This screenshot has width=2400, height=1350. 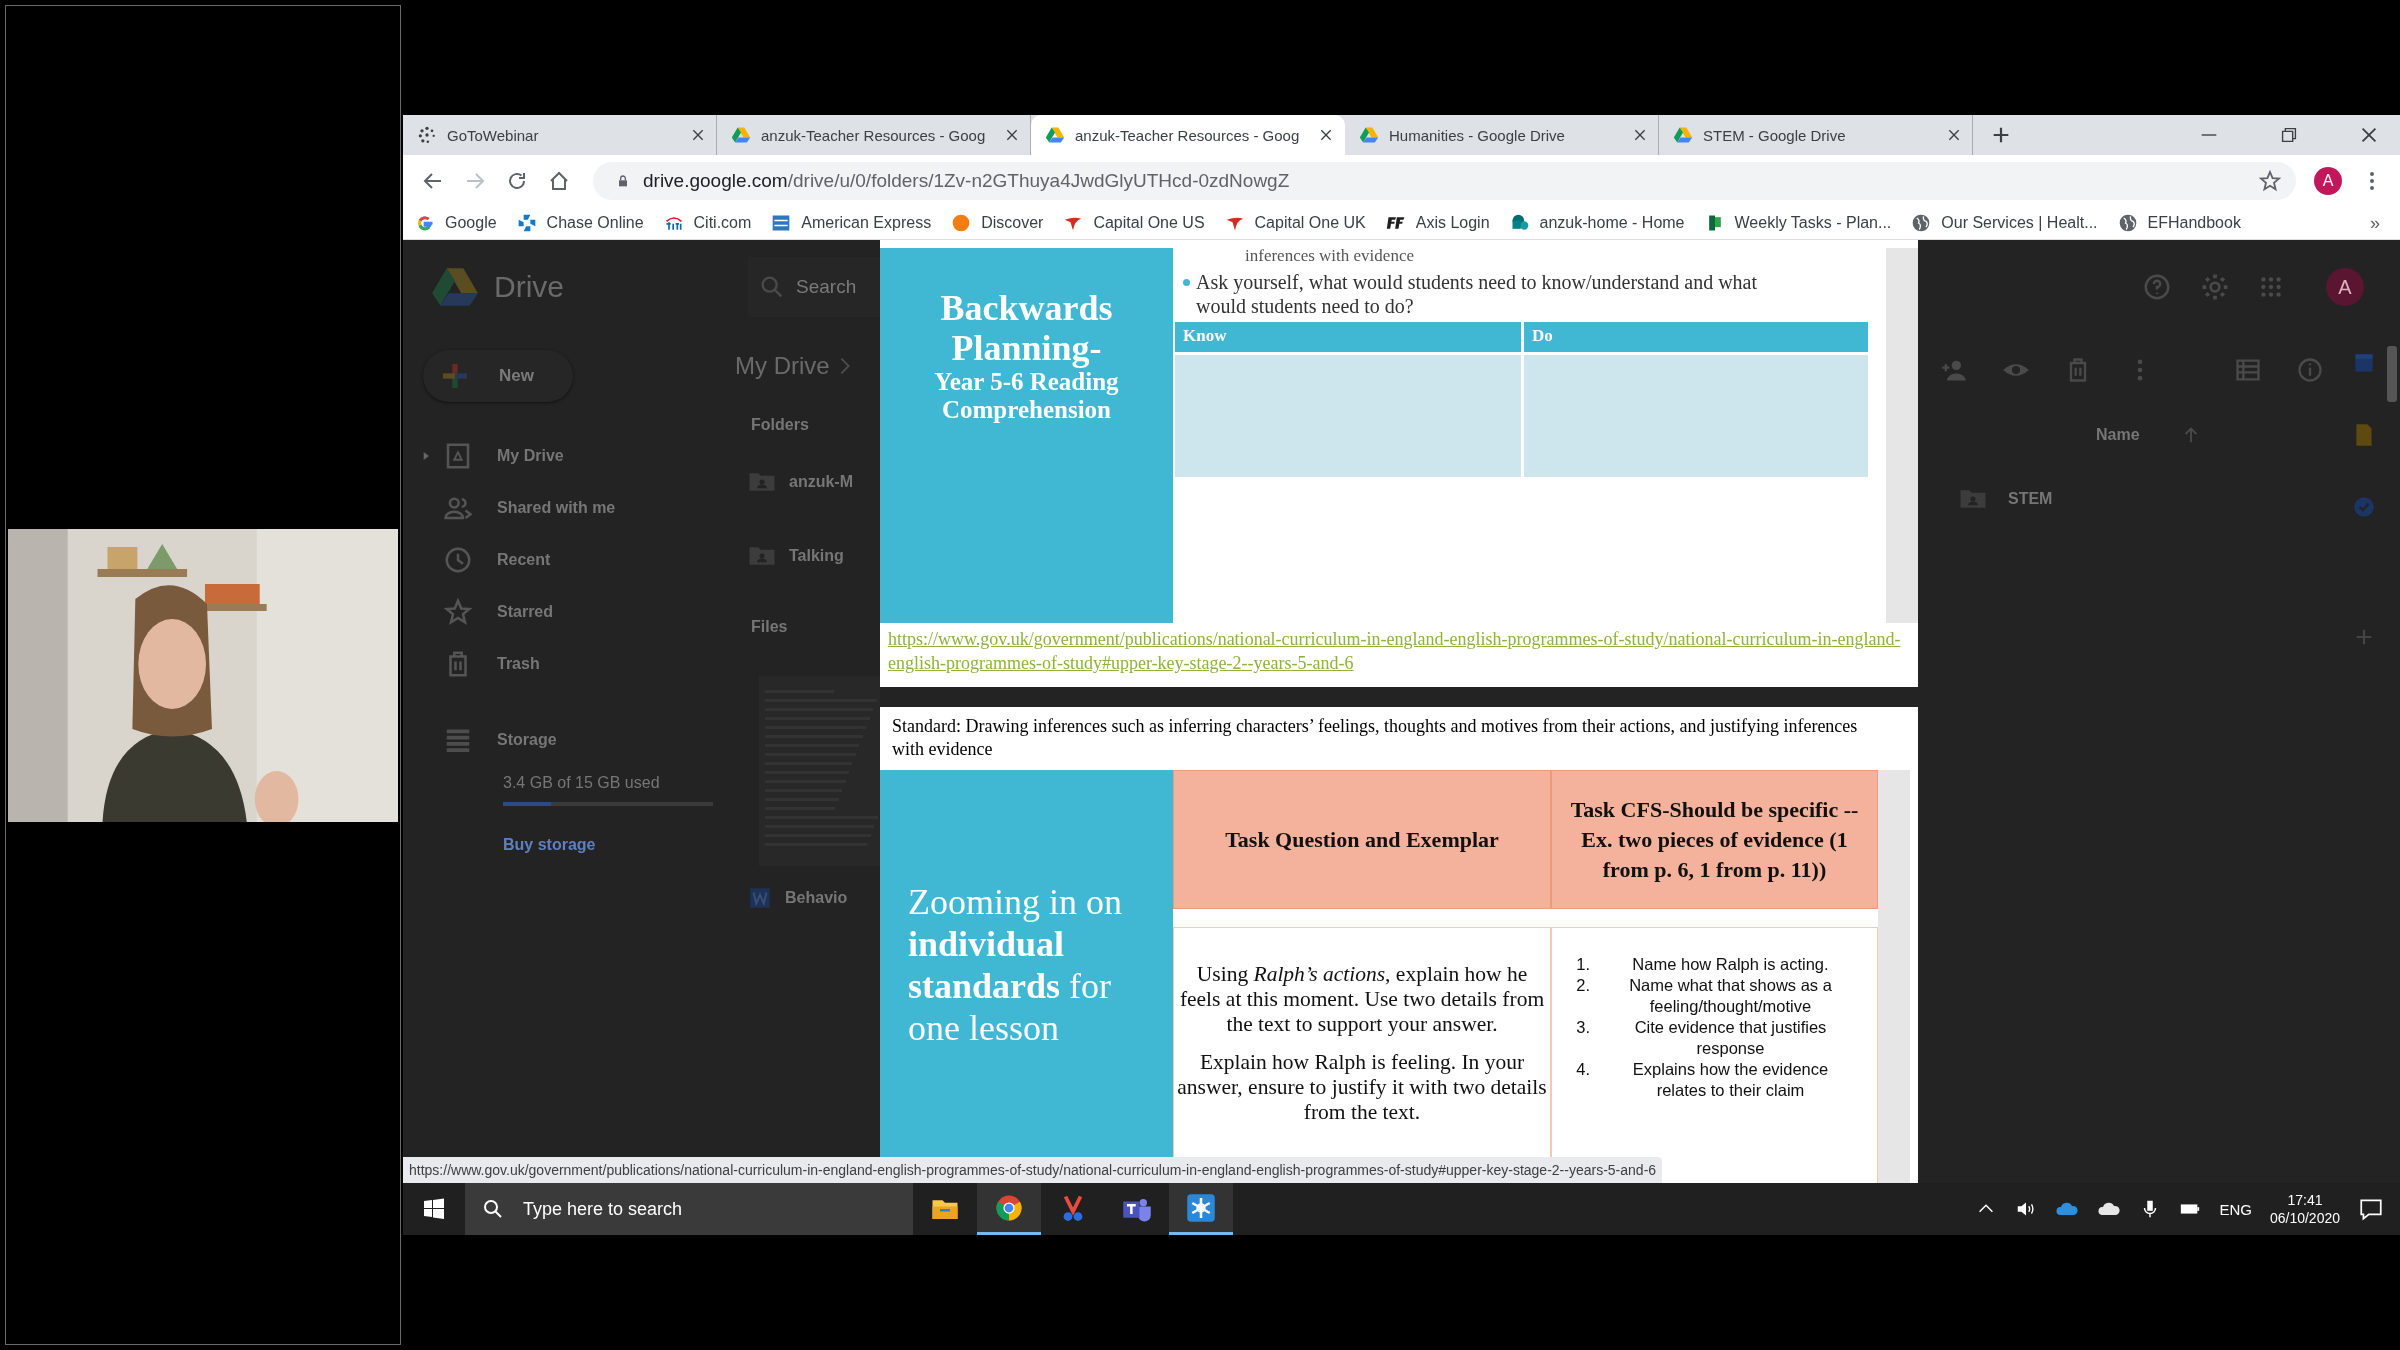 I want to click on bullet-text: Ask yourself, what would students need to know/understand and what would students need to do?, so click(x=1477, y=294).